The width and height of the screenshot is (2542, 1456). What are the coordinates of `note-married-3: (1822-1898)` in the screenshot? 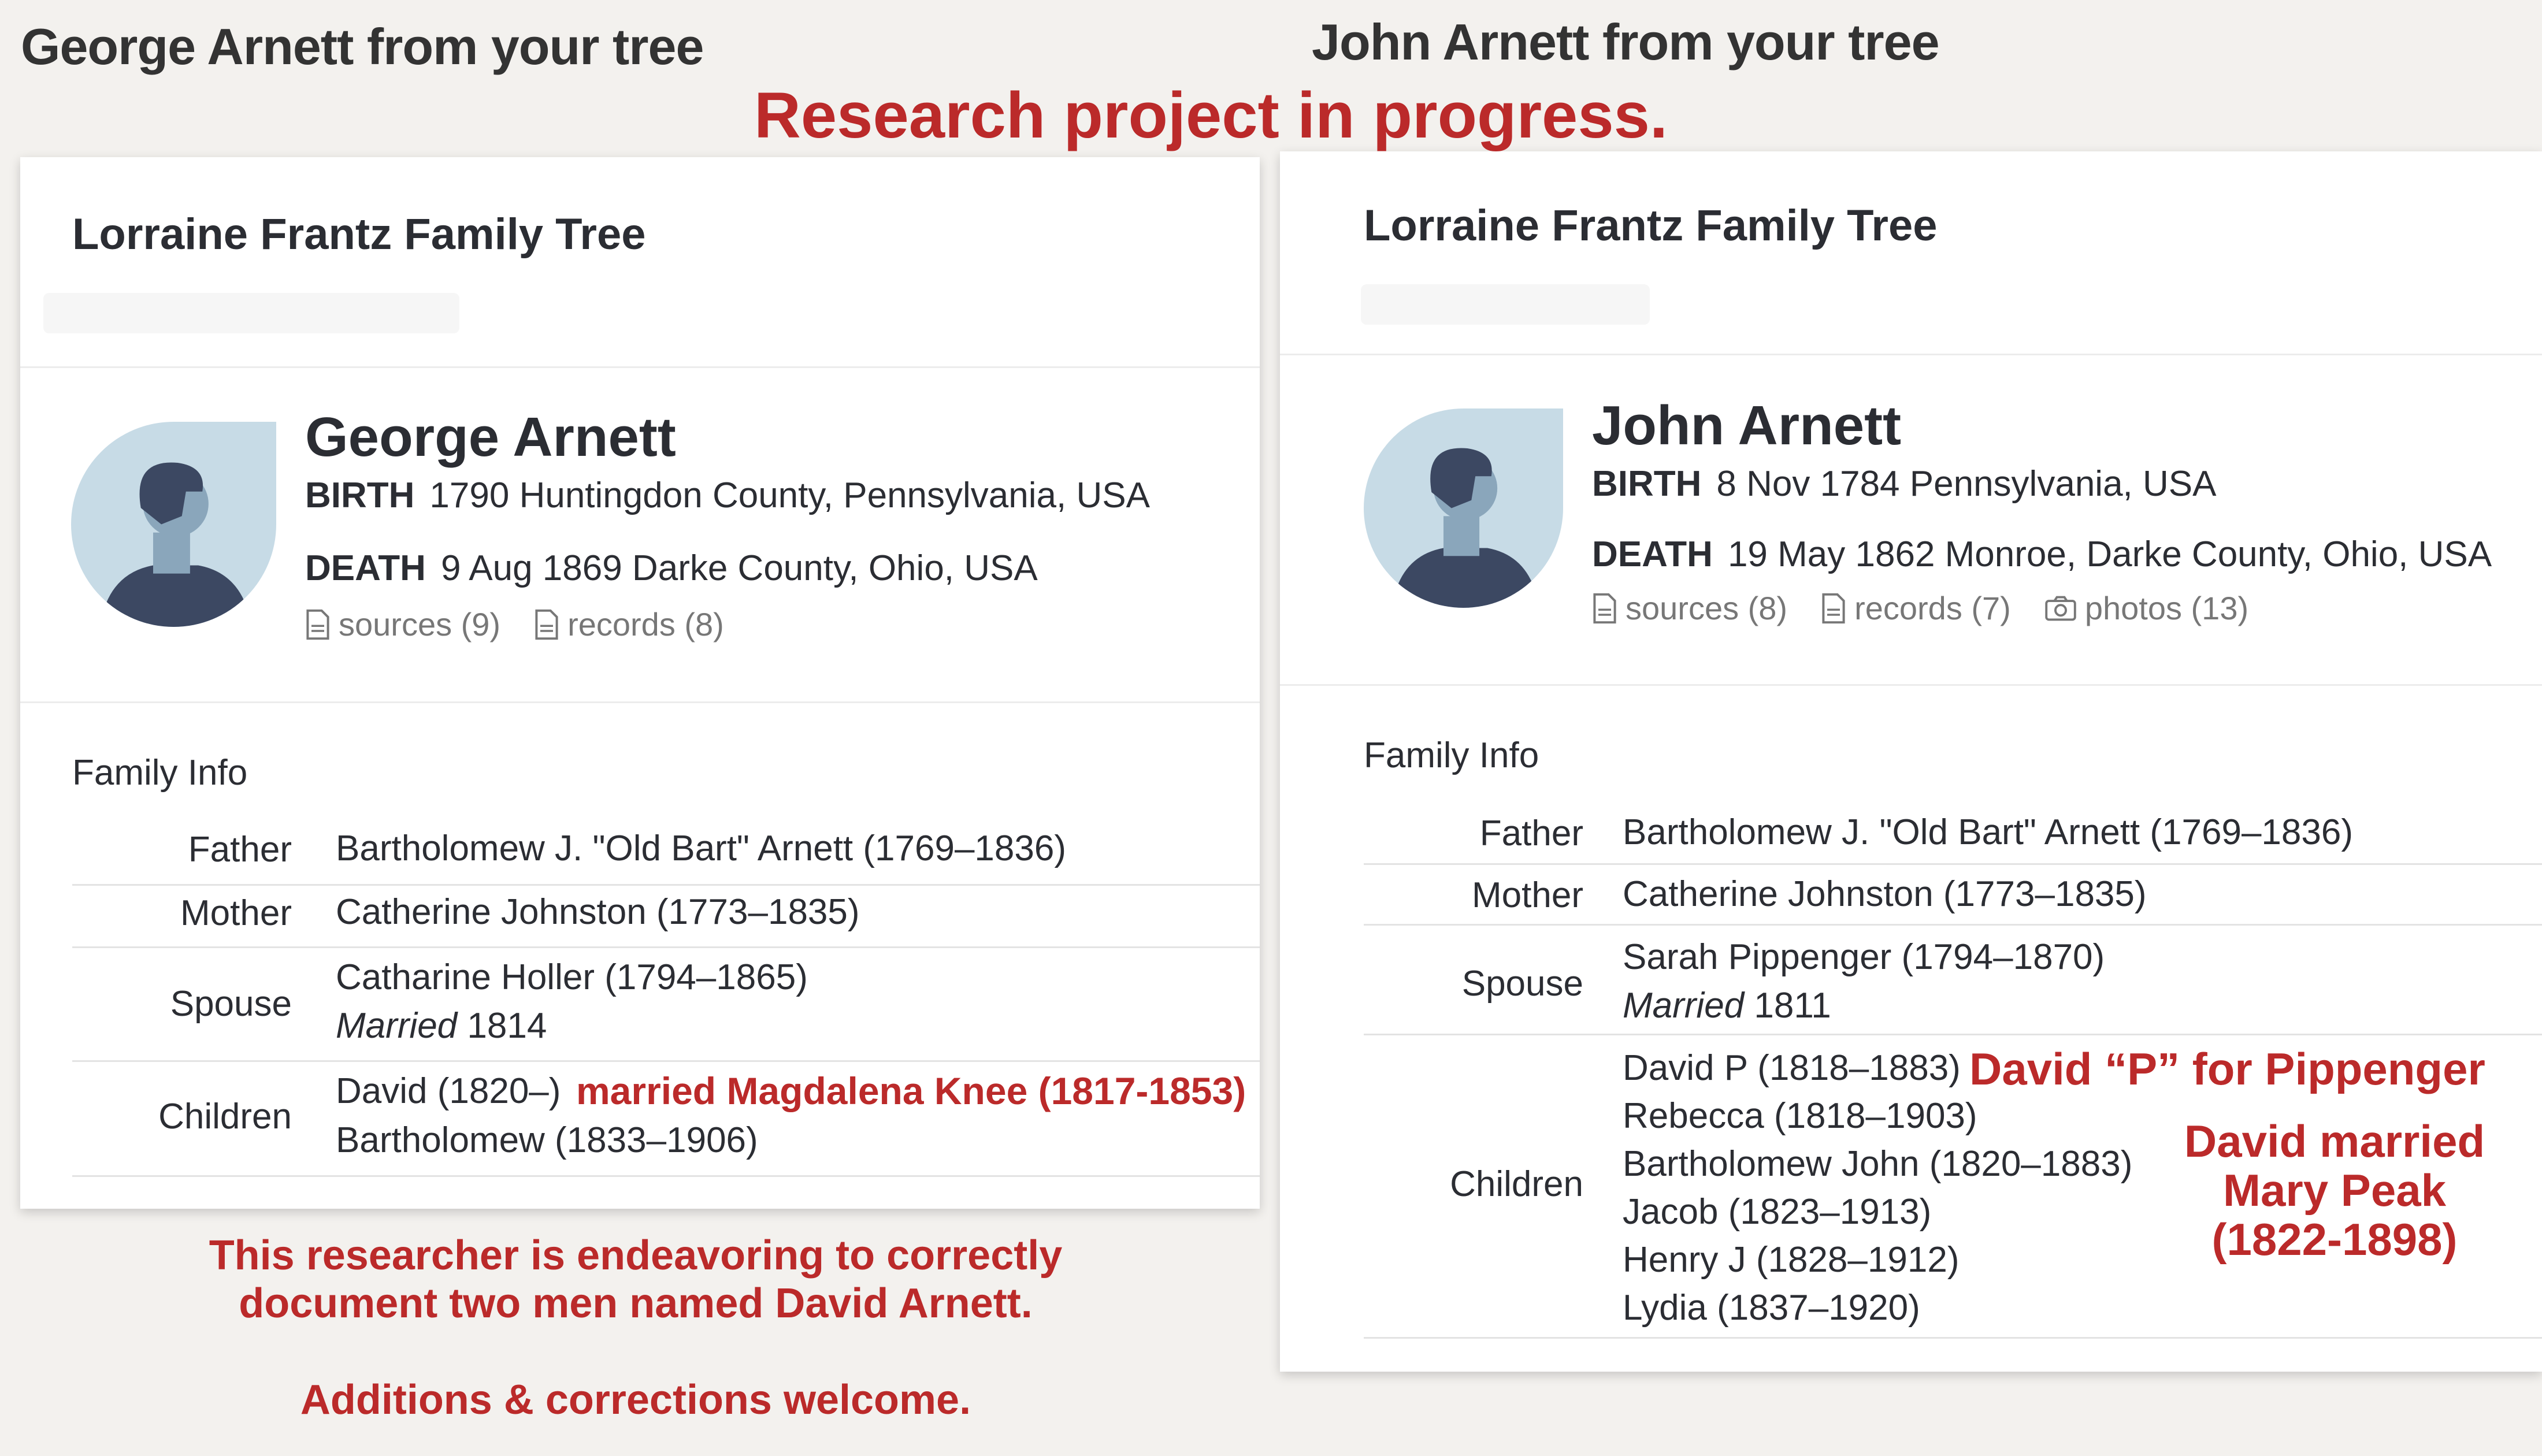 It's located at (2334, 1239).